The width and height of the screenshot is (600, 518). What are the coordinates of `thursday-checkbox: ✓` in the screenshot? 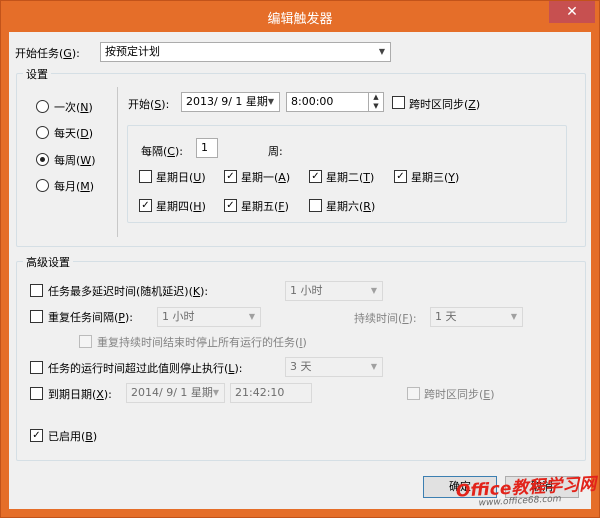 It's located at (145, 205).